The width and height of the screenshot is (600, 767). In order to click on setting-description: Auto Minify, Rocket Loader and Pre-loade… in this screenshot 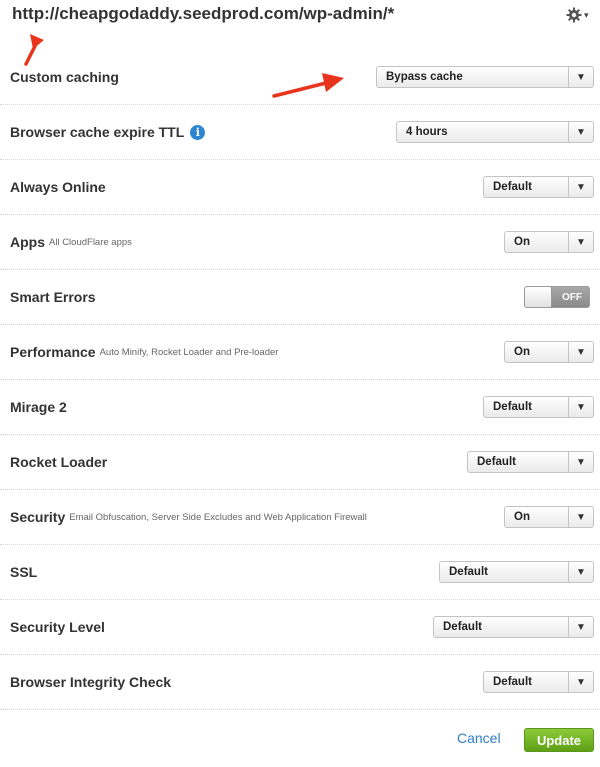, I will do `click(189, 352)`.